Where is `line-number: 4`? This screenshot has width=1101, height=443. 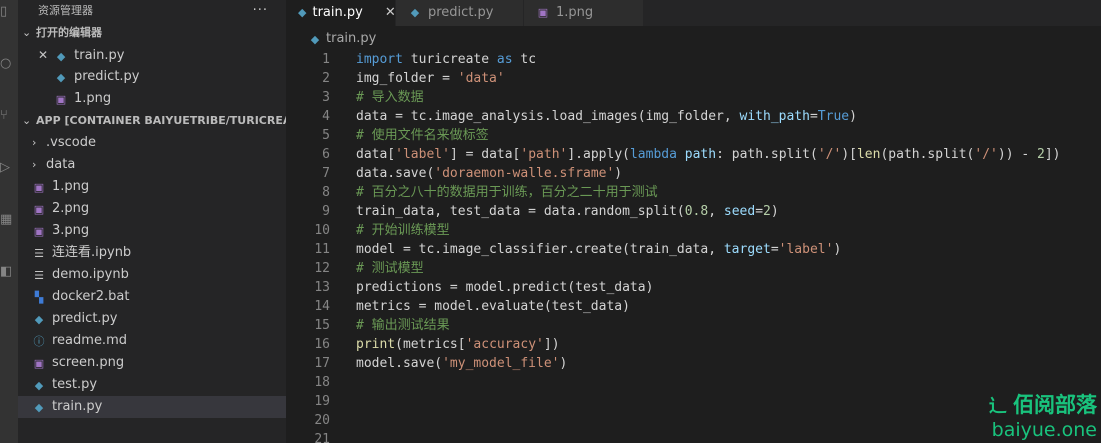
line-number: 4 is located at coordinates (326, 116).